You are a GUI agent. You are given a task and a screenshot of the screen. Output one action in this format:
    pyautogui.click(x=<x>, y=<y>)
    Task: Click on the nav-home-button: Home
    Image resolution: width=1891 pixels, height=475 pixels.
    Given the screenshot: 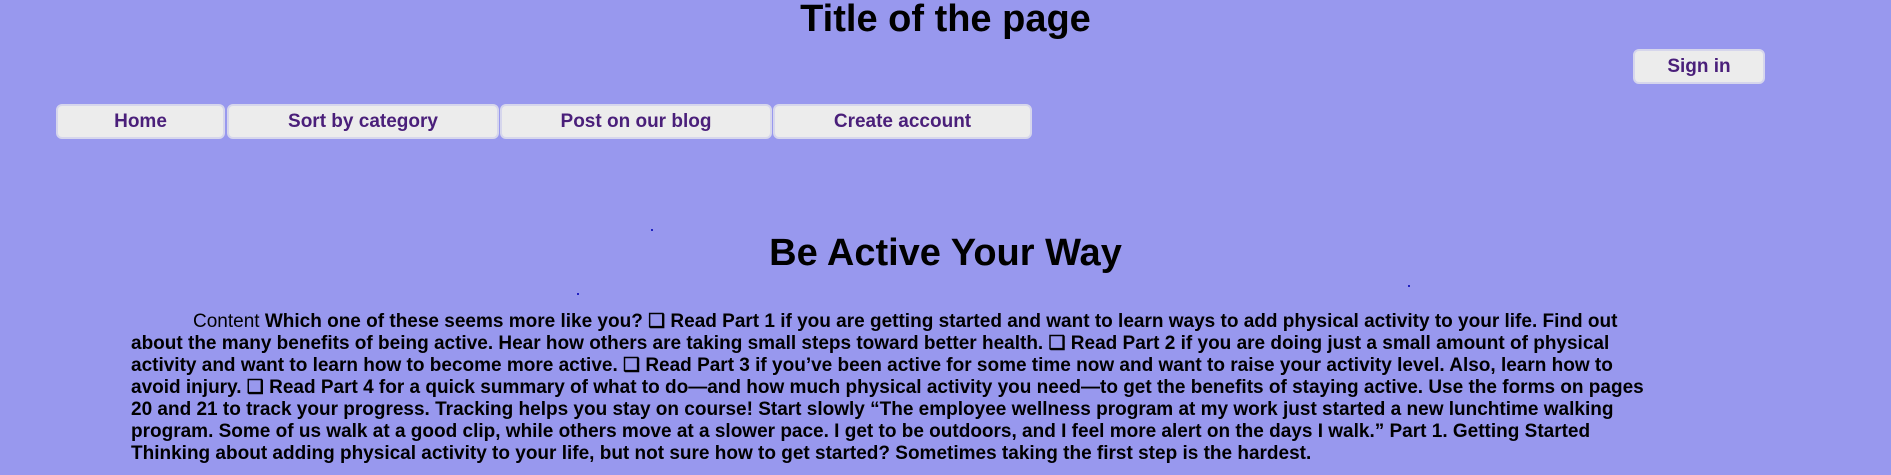 What is the action you would take?
    pyautogui.click(x=140, y=121)
    